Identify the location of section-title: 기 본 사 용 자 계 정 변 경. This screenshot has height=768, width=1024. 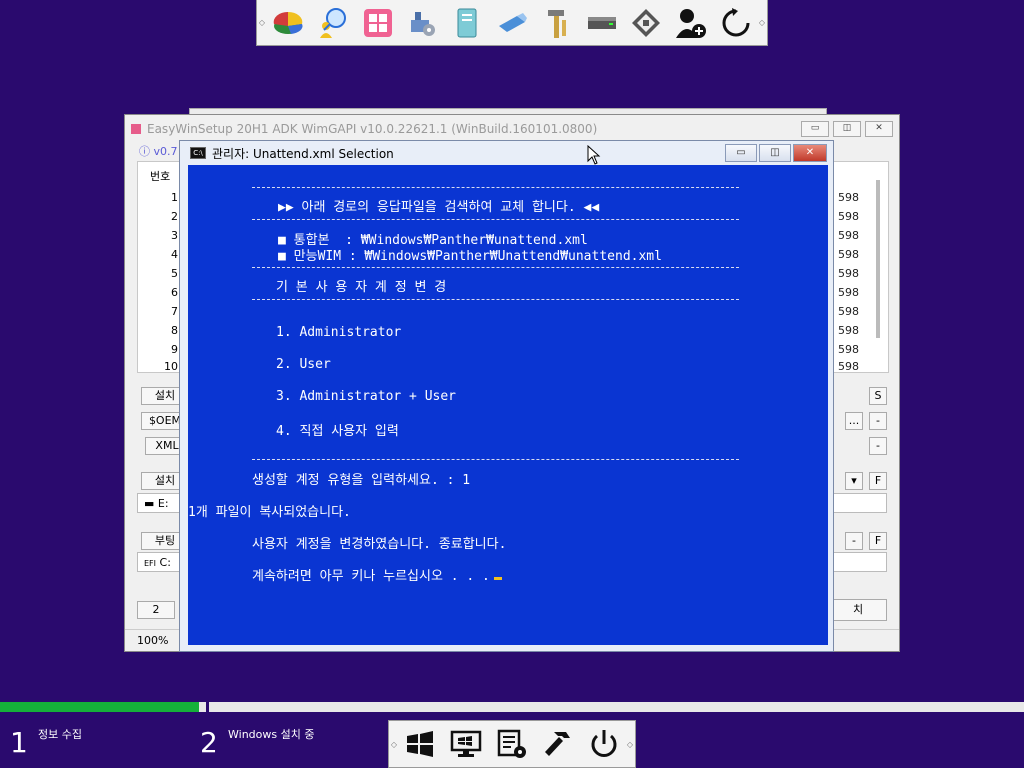
(361, 287).